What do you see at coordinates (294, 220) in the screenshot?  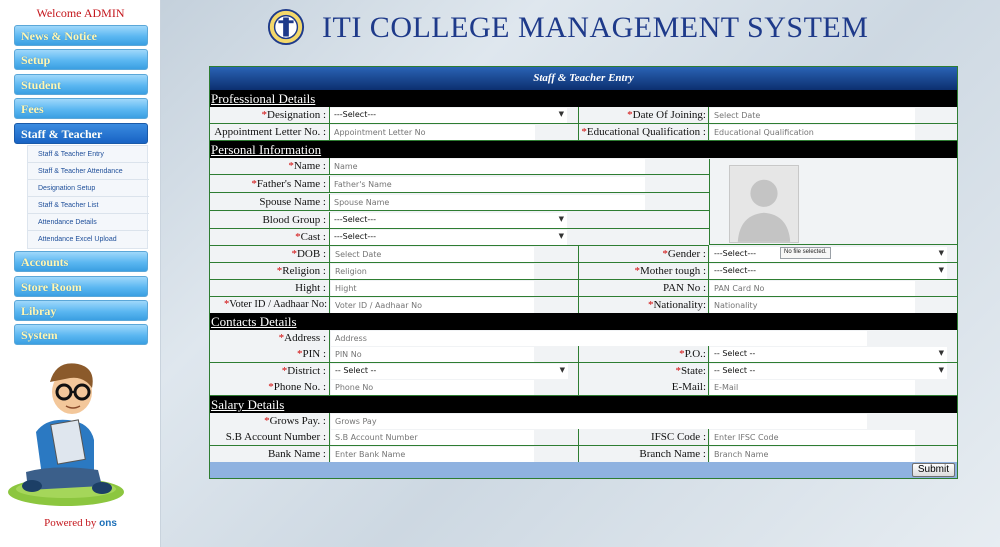 I see `blood-group-label: Blood Group :` at bounding box center [294, 220].